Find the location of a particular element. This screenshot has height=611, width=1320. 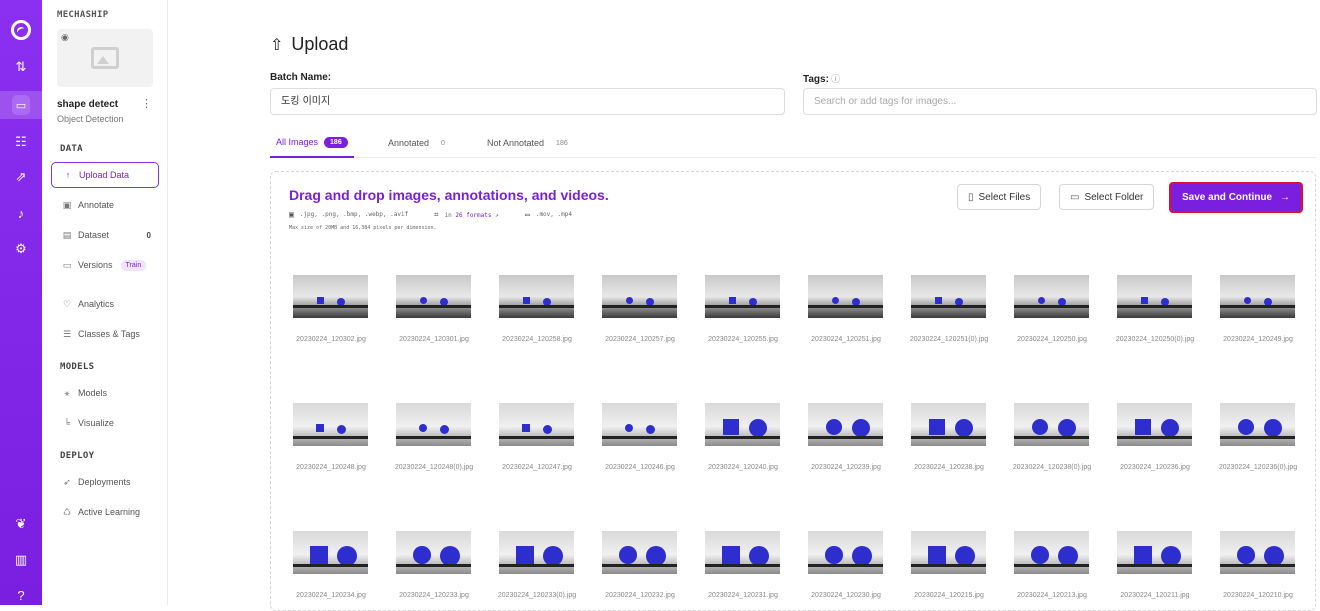

image-filename: 20230224_120234.jpg is located at coordinates (331, 595).